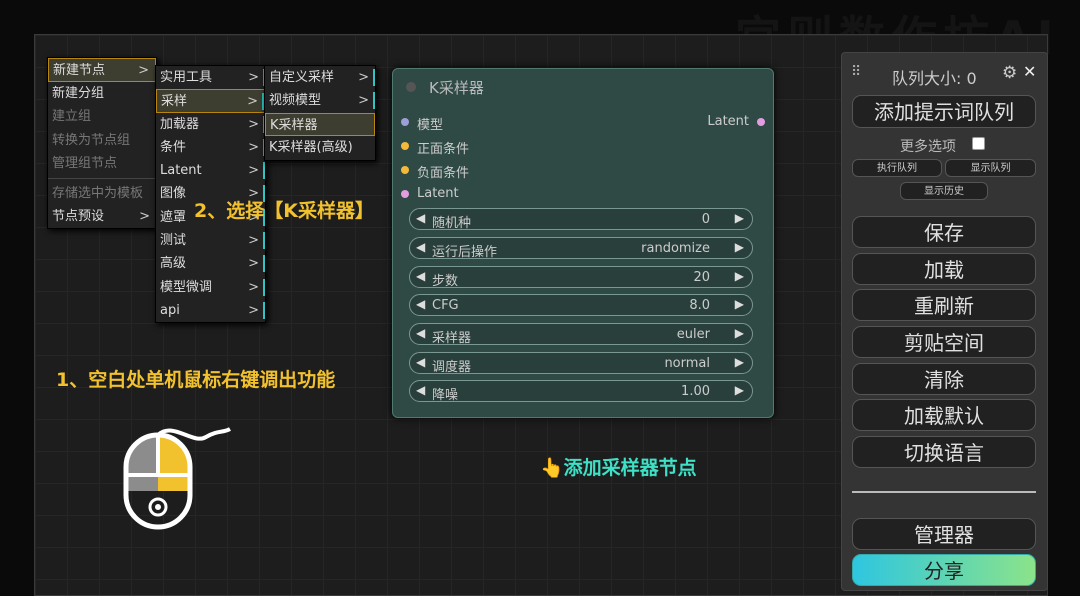 The image size is (1080, 596). I want to click on menu-item-sampling: 采样 >, so click(210, 101).